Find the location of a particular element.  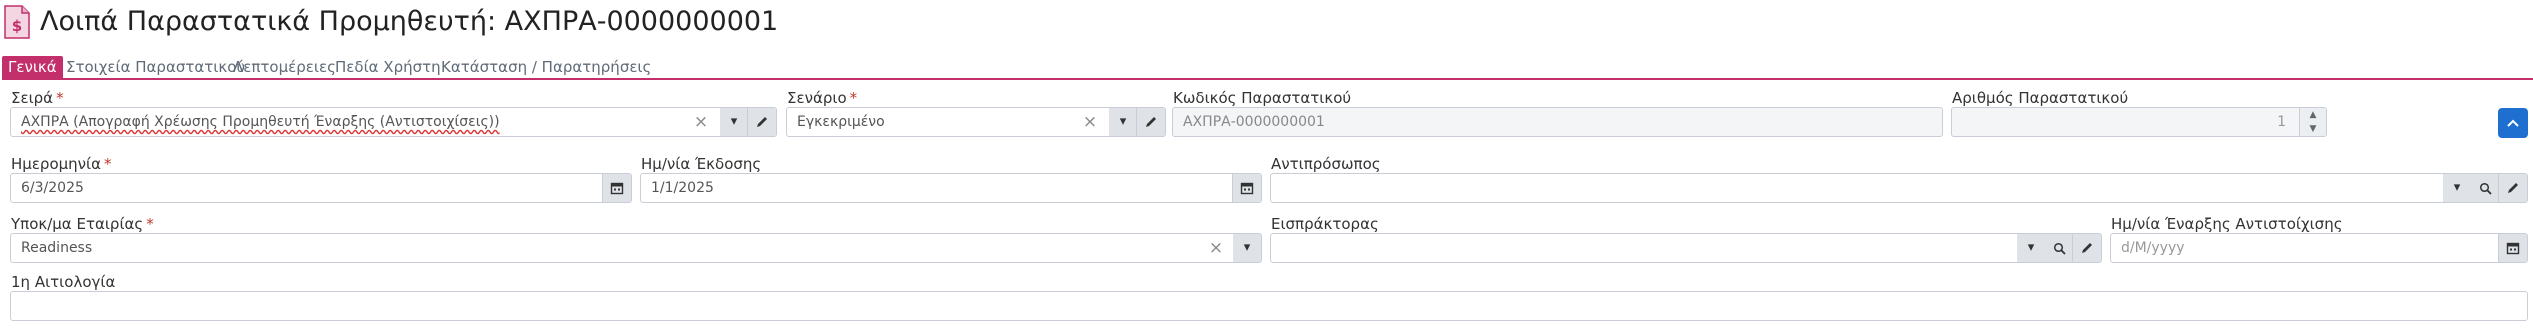

doc-number-label: Αριθμός Παραστατικού is located at coordinates (2040, 98).